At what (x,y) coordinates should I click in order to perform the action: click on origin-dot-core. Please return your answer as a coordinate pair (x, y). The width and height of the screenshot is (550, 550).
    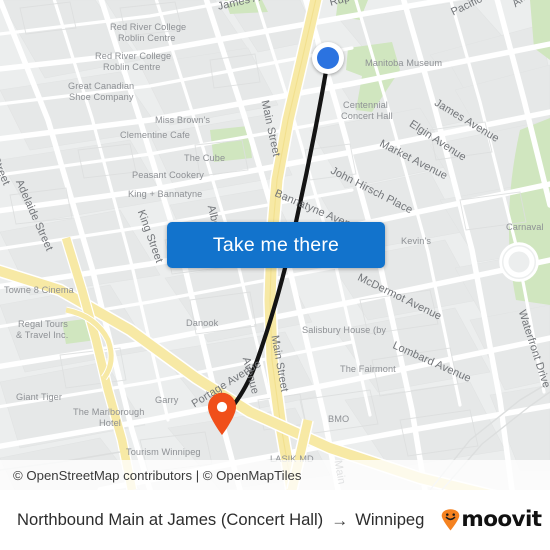
    Looking at the image, I should click on (328, 58).